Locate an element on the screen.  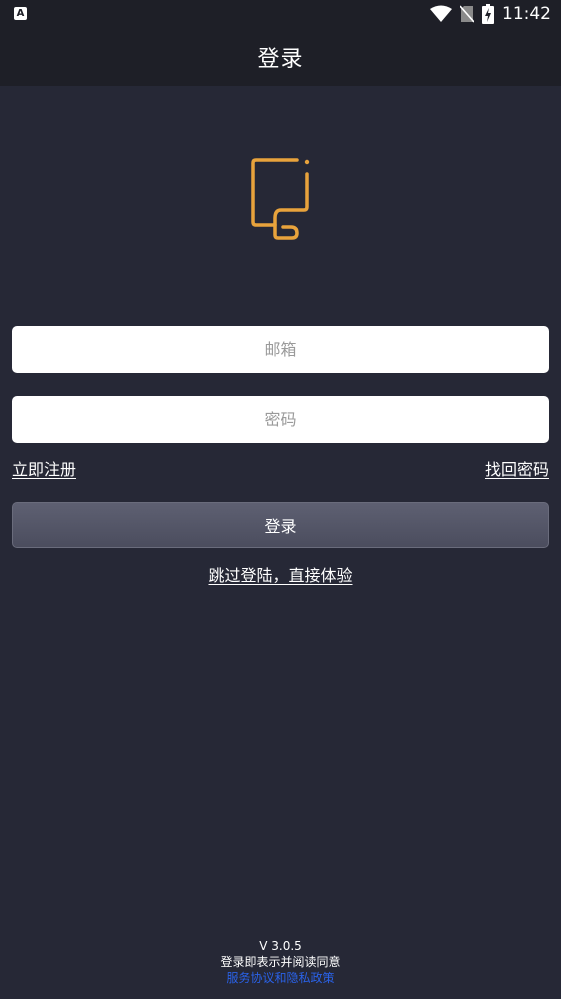
forgot-password-link: 找回密码 is located at coordinates (517, 468).